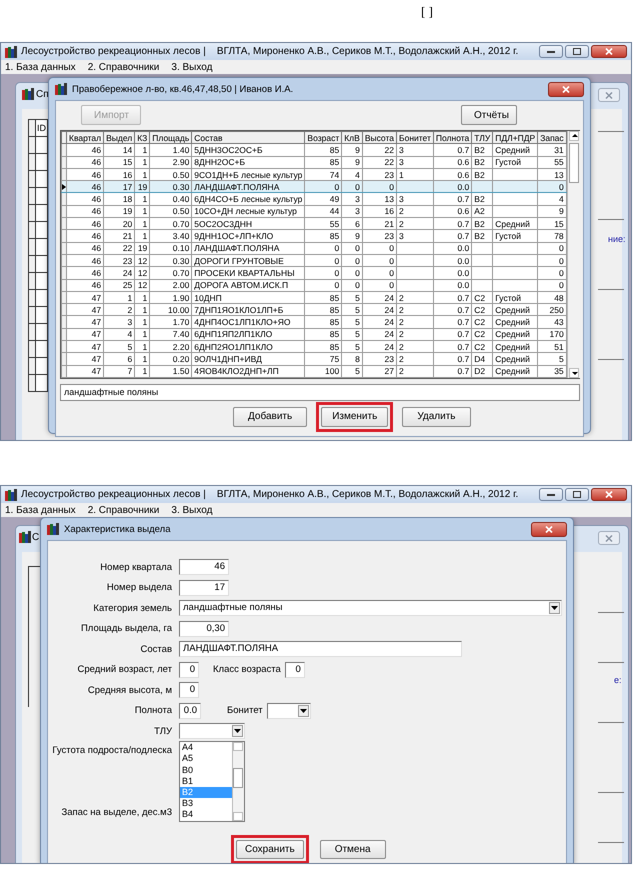 This screenshot has width=640, height=871. I want to click on table-row: 46 20 1 0.70 5ОС2ОС3ДНН 55 6 21 2 0.7 B2 Средний 15, so click(314, 224).